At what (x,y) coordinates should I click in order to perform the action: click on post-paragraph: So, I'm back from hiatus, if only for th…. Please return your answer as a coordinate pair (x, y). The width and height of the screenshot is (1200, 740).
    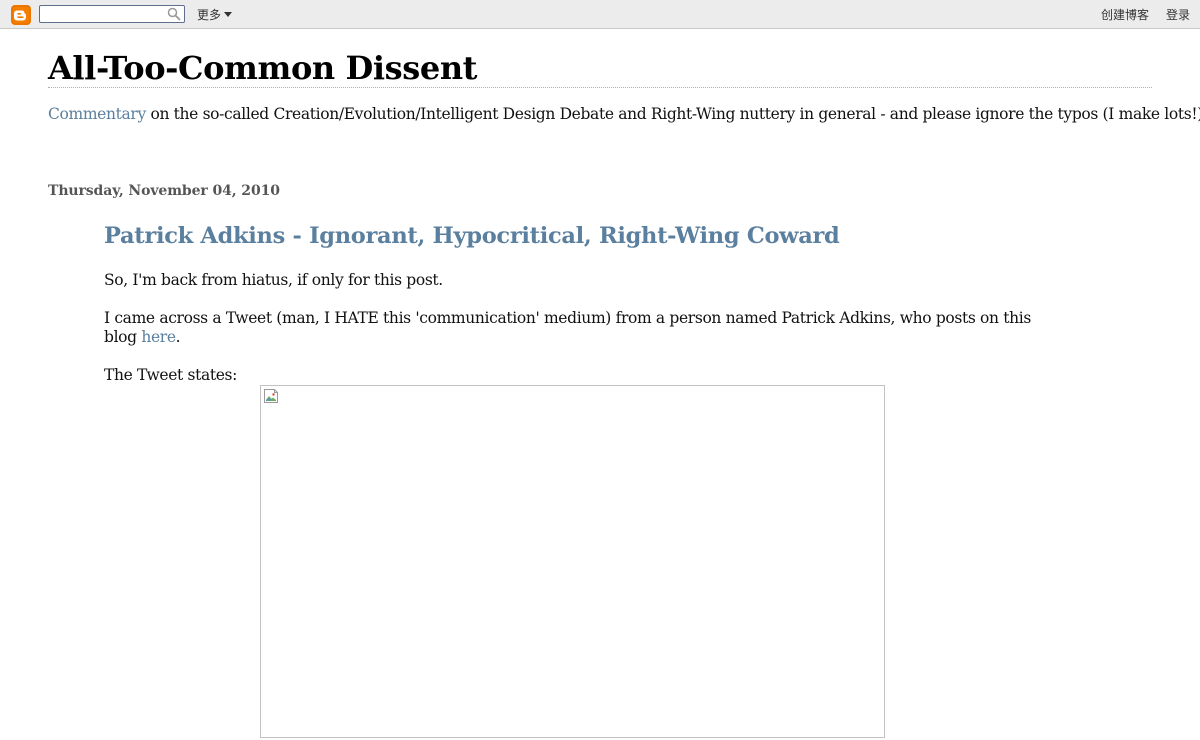
    Looking at the image, I should click on (273, 280).